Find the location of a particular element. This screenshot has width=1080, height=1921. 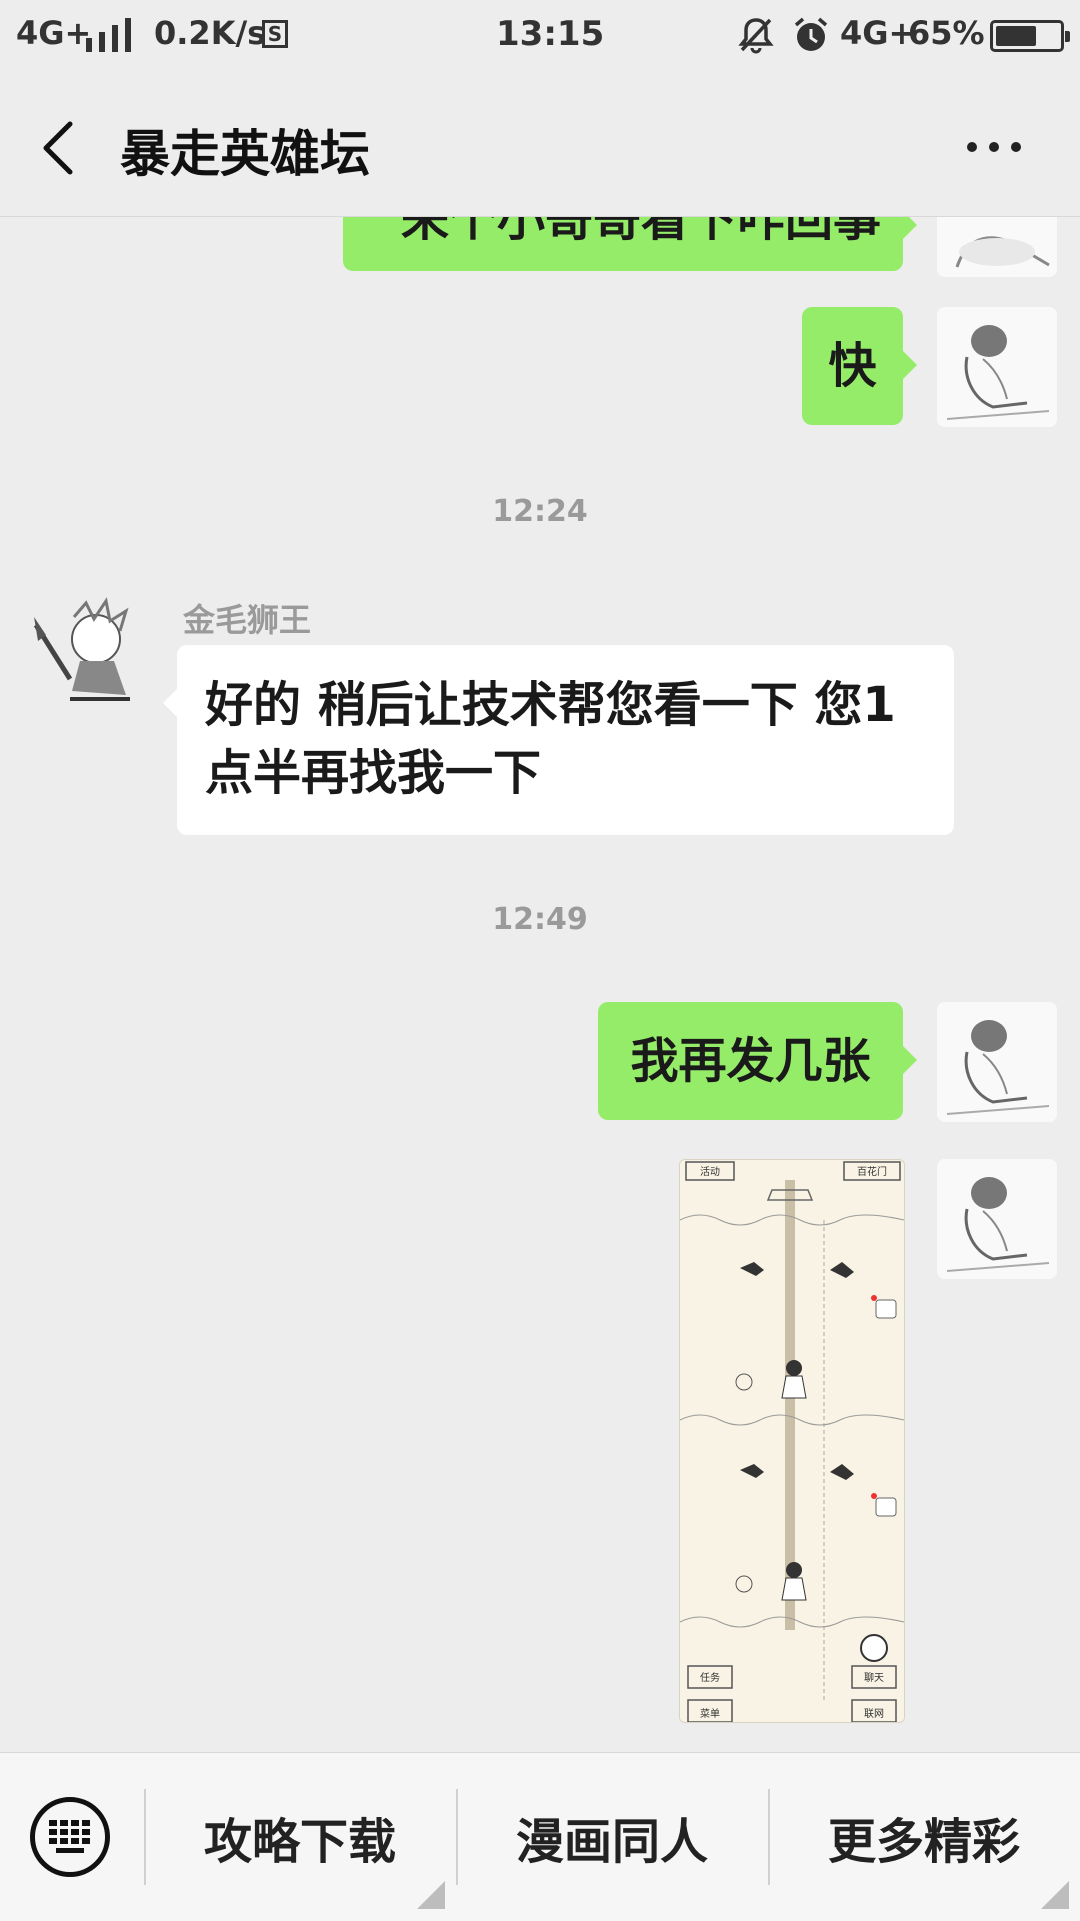

signal-icon is located at coordinates (108, 35).